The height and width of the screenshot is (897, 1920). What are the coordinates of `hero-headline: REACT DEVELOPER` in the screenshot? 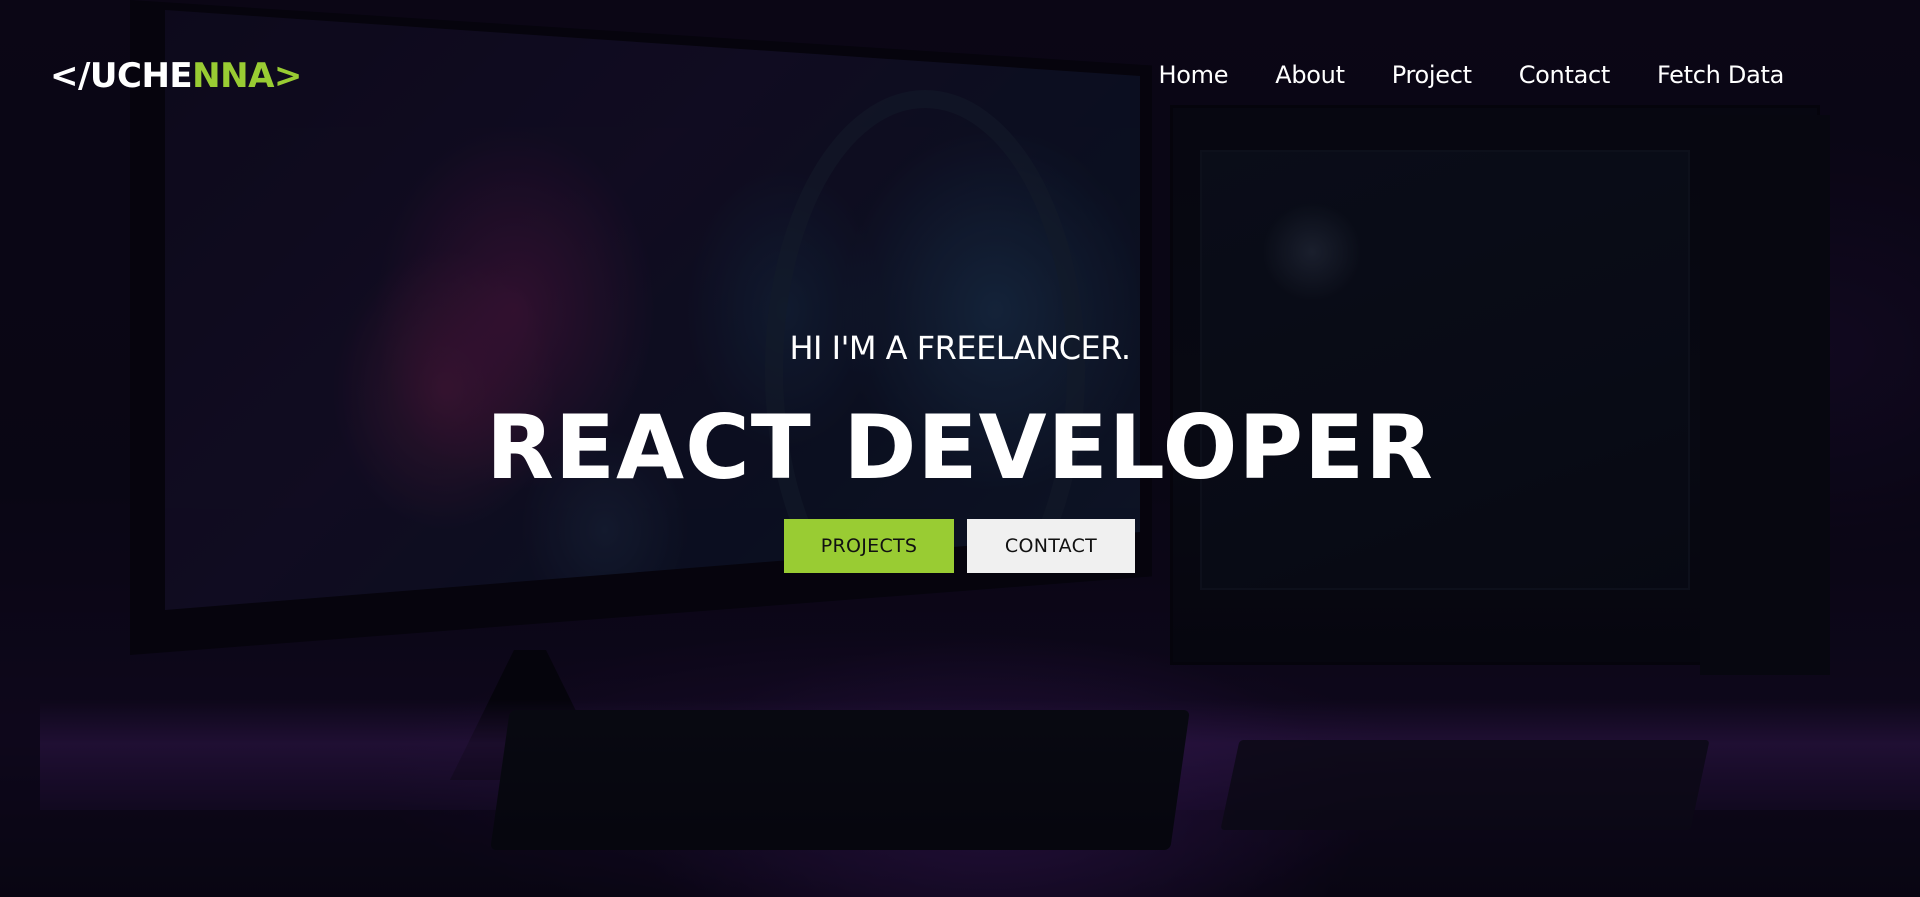 It's located at (960, 447).